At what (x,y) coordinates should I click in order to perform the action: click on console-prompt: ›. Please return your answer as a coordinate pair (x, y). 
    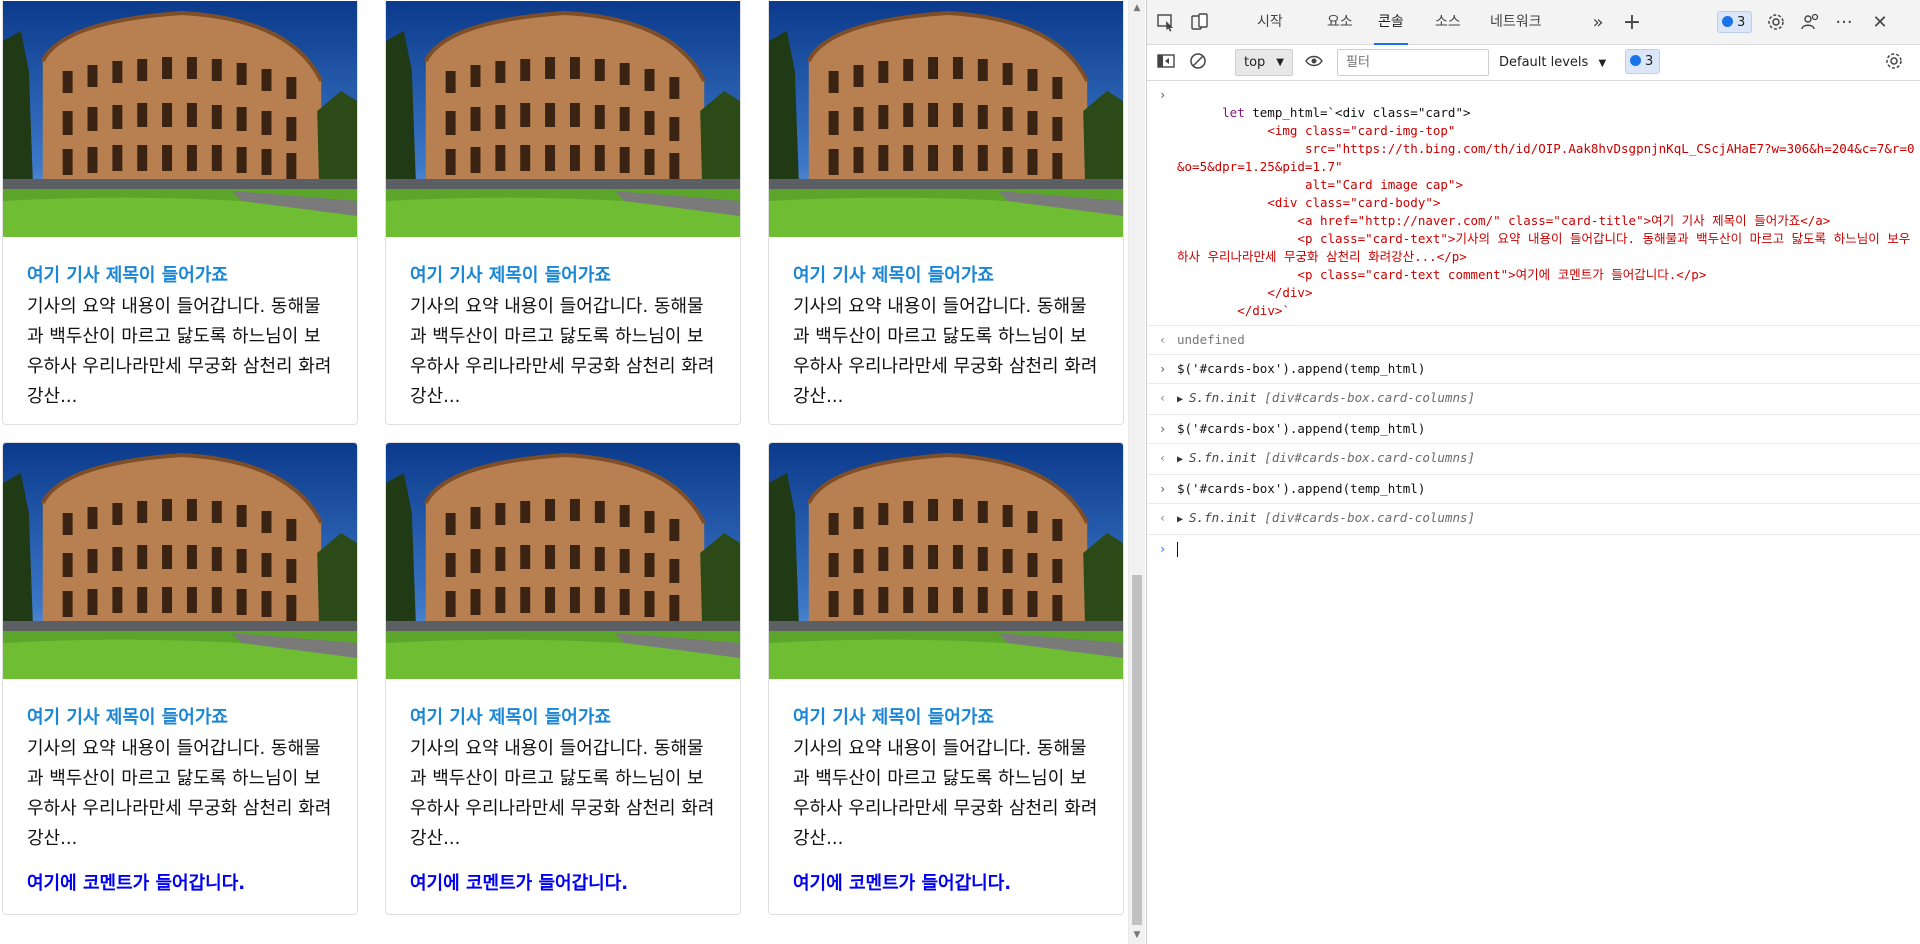
    Looking at the image, I should click on (1533, 549).